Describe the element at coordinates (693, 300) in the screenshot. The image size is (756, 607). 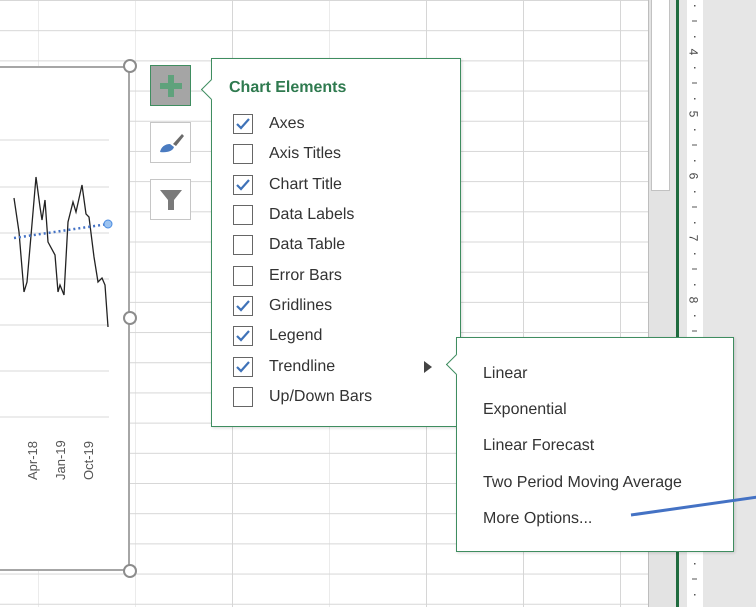
I see `ruler-number: 8` at that location.